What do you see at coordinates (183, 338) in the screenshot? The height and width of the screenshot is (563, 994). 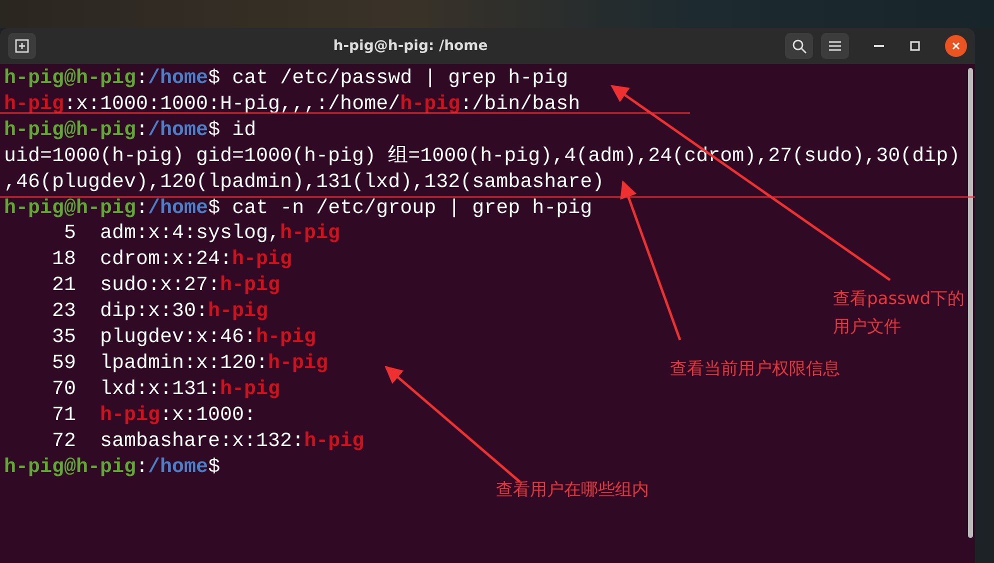 I see `terminal-line: 35 plugdev:x:46:h-pig` at bounding box center [183, 338].